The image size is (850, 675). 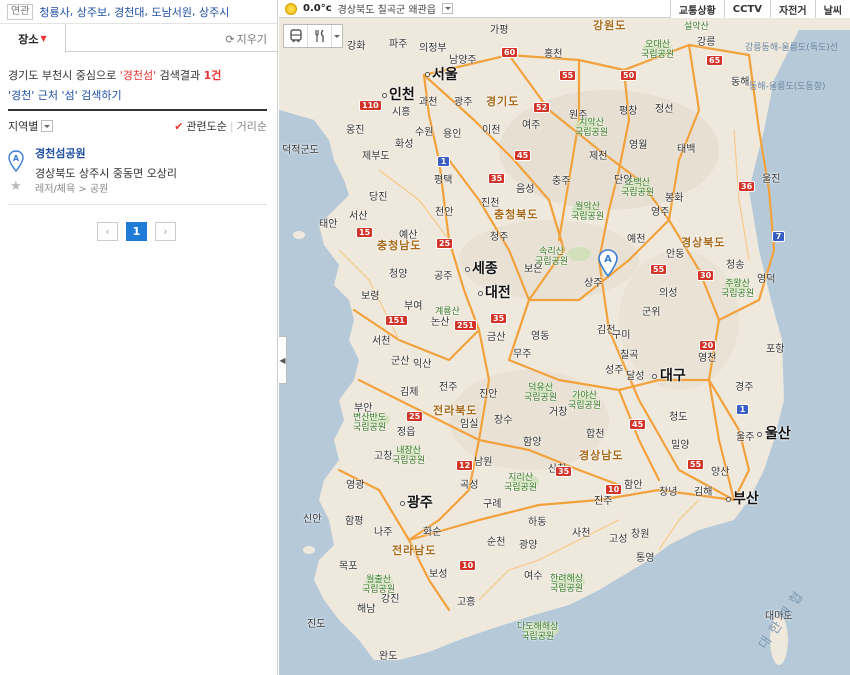 I want to click on weather-widget: 0.0°c 경상북도 칠곡군 왜관읍, so click(x=366, y=8).